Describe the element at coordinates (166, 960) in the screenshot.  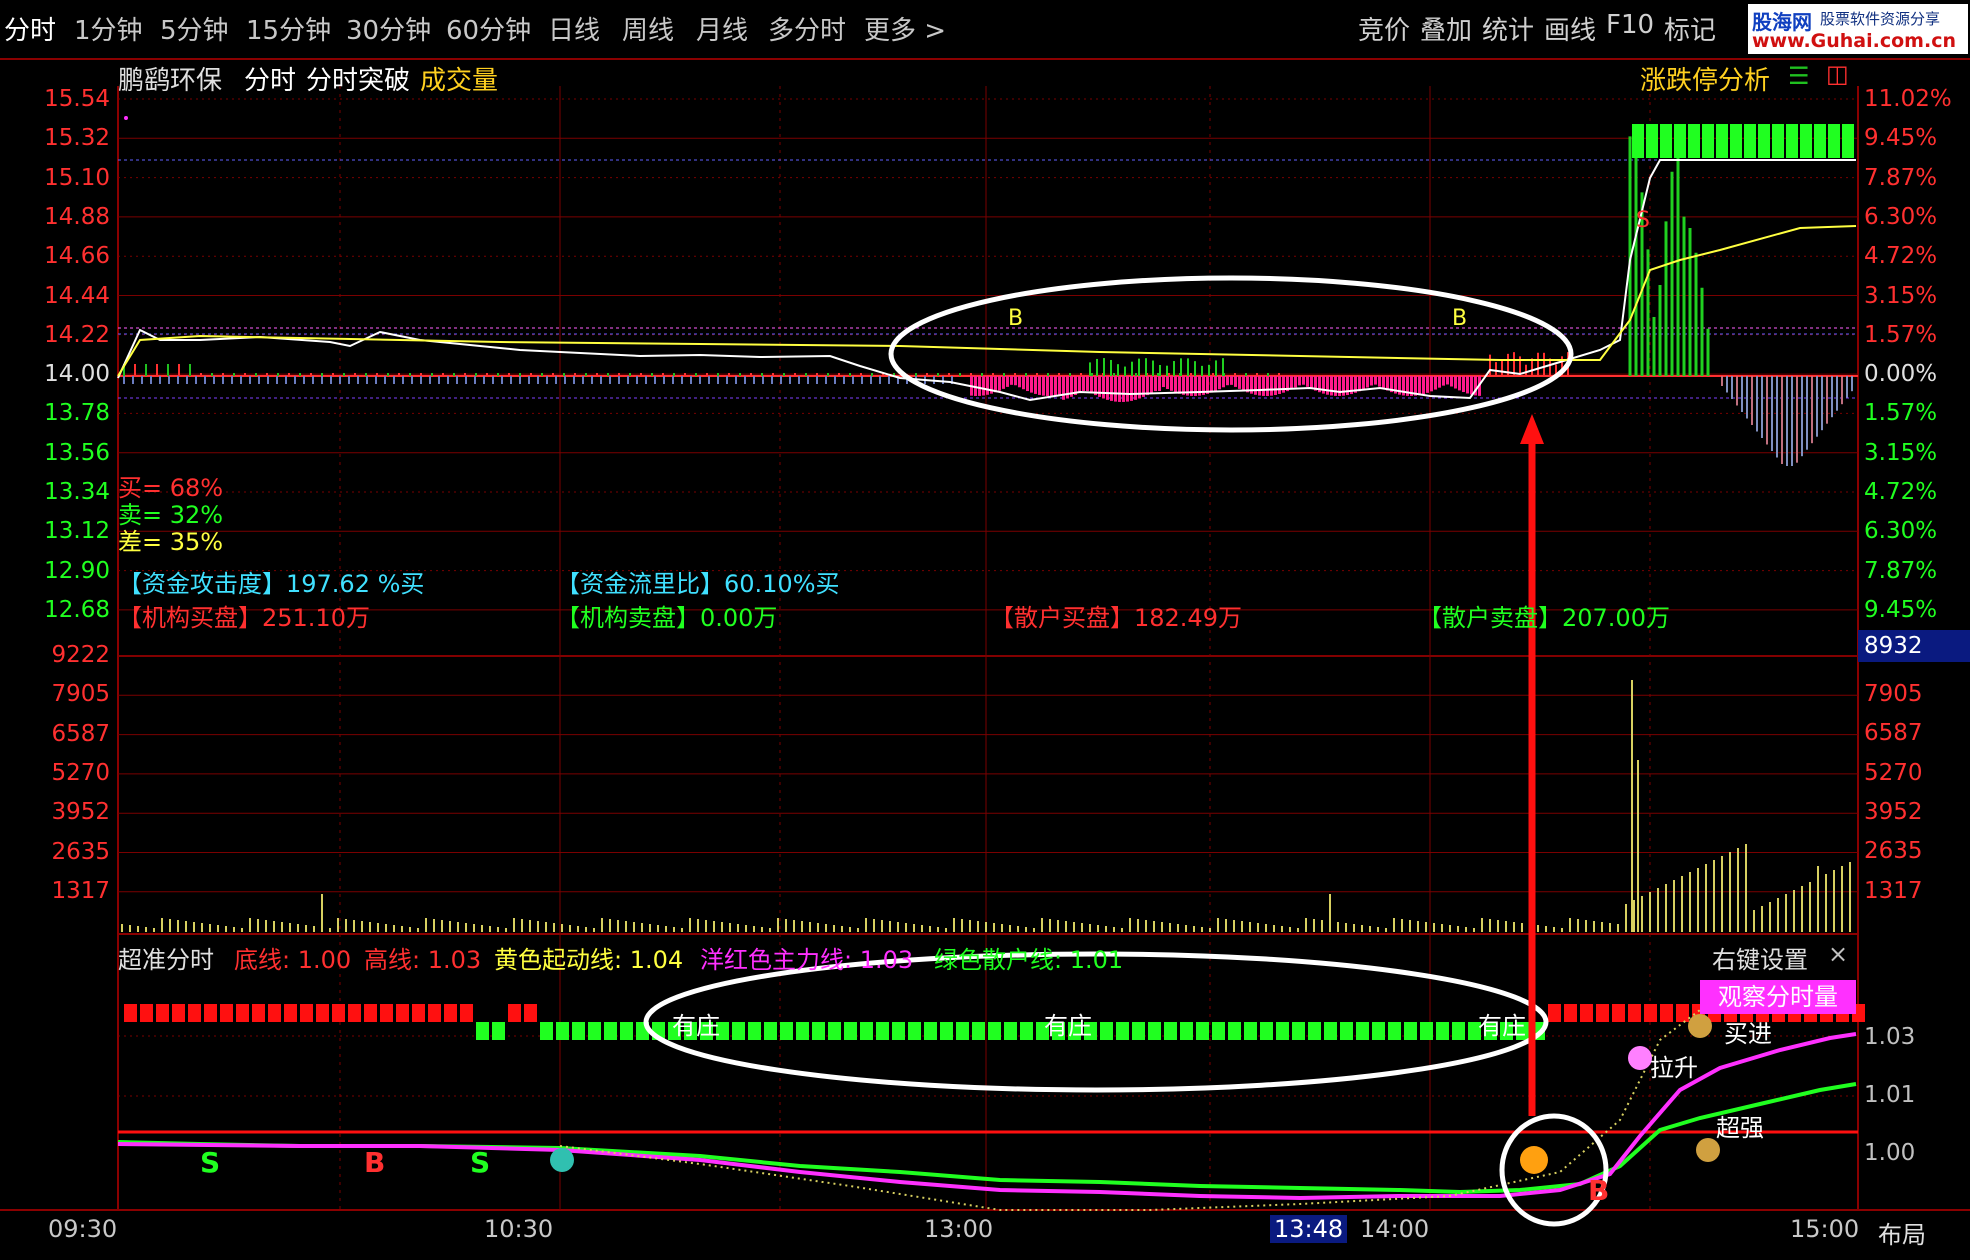
I see `indicator-panel-name: 超准分时` at that location.